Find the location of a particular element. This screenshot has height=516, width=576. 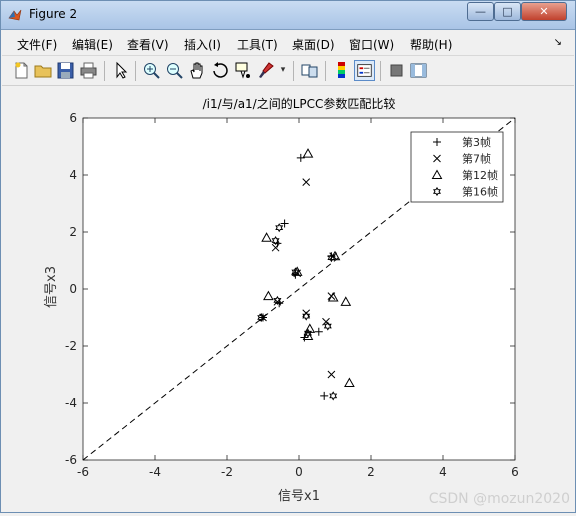

legend-label: 第12帧 is located at coordinates (480, 175).